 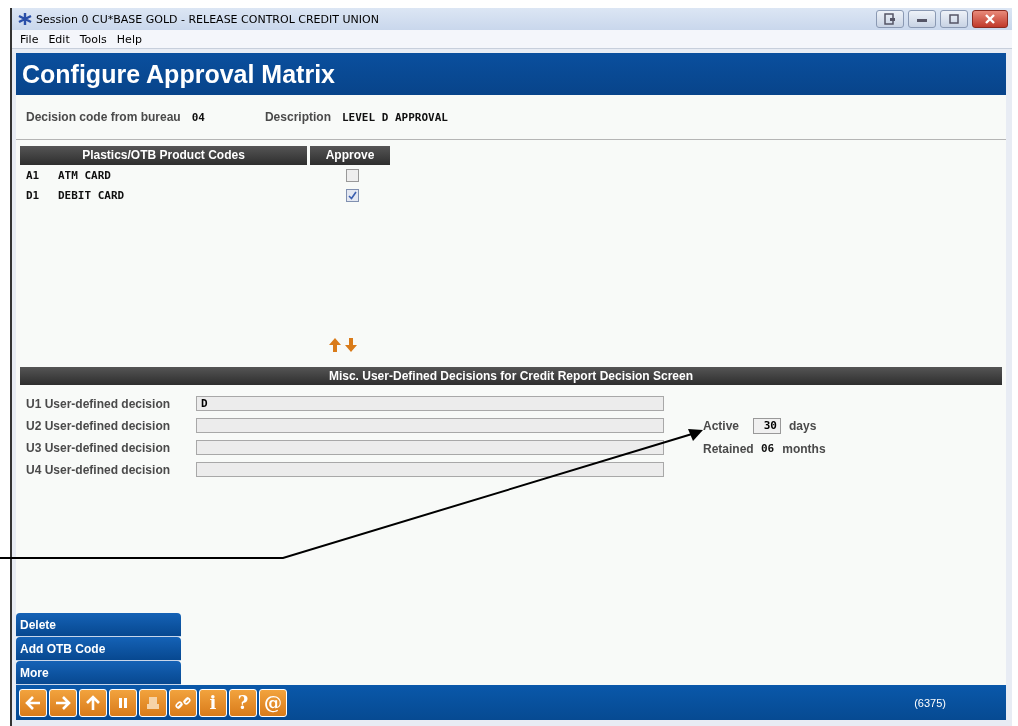 What do you see at coordinates (183, 702) in the screenshot?
I see `link-button` at bounding box center [183, 702].